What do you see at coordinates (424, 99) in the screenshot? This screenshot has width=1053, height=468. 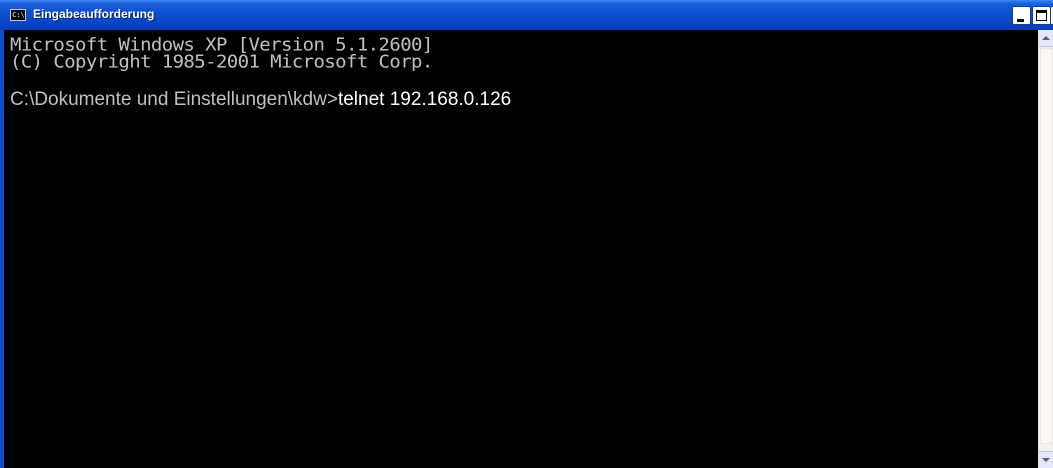 I see `prompt-command: telnet 192.168.0.126` at bounding box center [424, 99].